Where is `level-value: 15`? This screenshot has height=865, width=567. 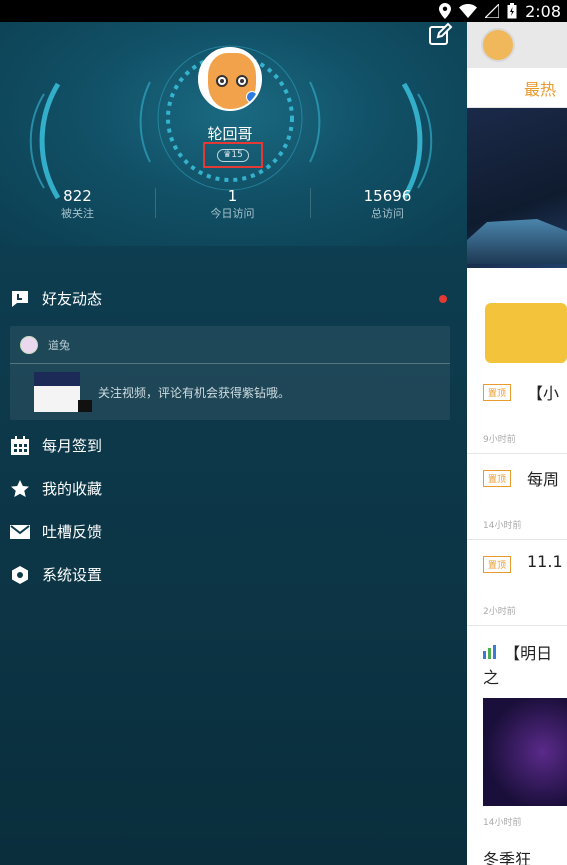
level-value: 15 is located at coordinates (237, 154).